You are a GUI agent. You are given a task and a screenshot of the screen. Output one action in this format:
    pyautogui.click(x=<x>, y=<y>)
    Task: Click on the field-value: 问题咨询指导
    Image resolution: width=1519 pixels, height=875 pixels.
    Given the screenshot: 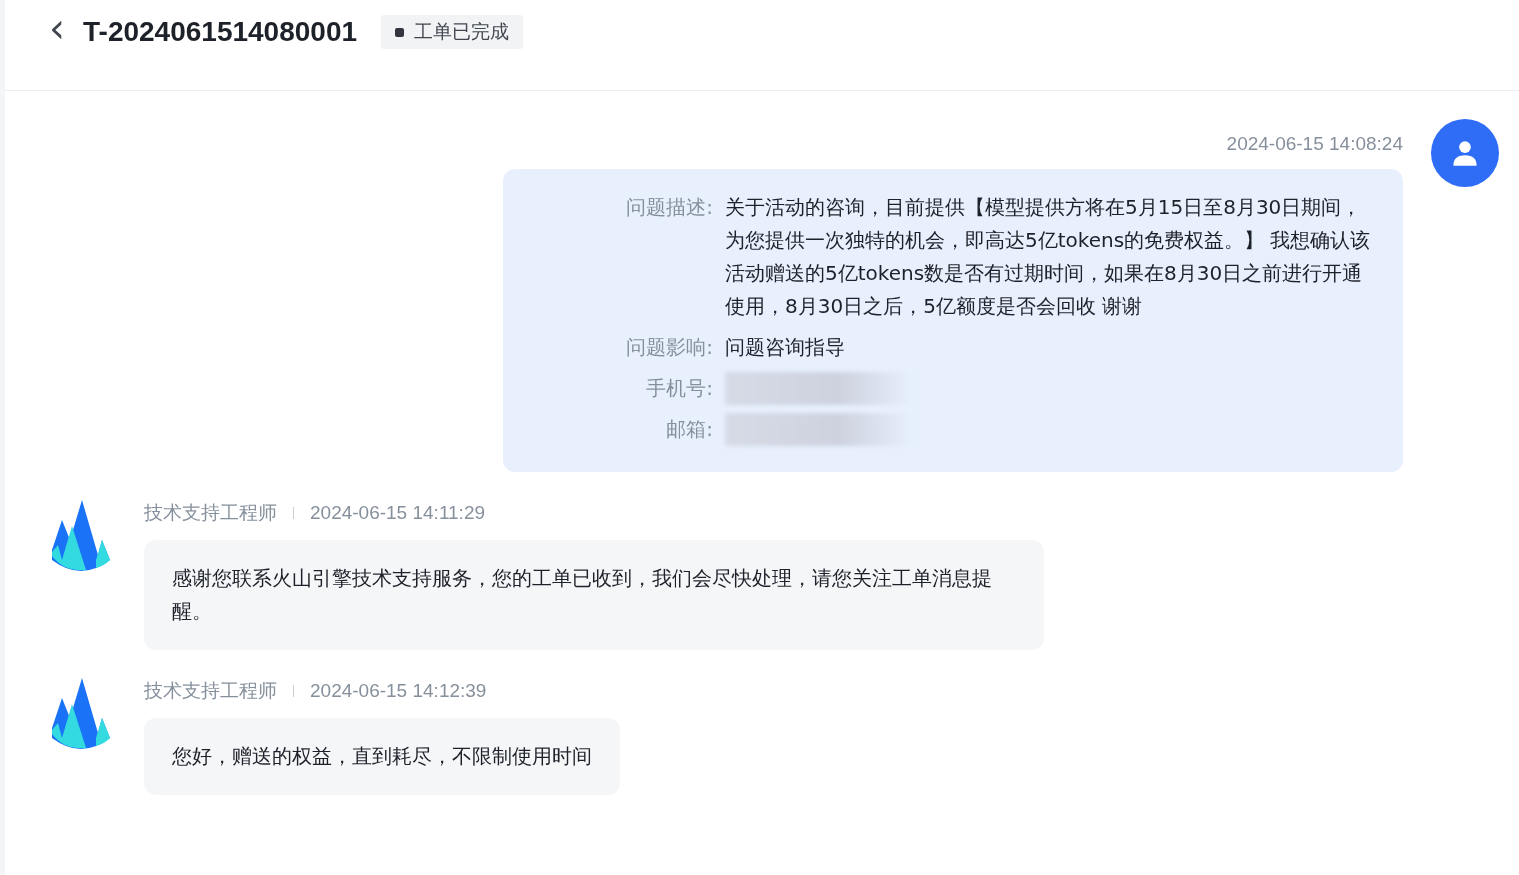 What is the action you would take?
    pyautogui.click(x=785, y=347)
    